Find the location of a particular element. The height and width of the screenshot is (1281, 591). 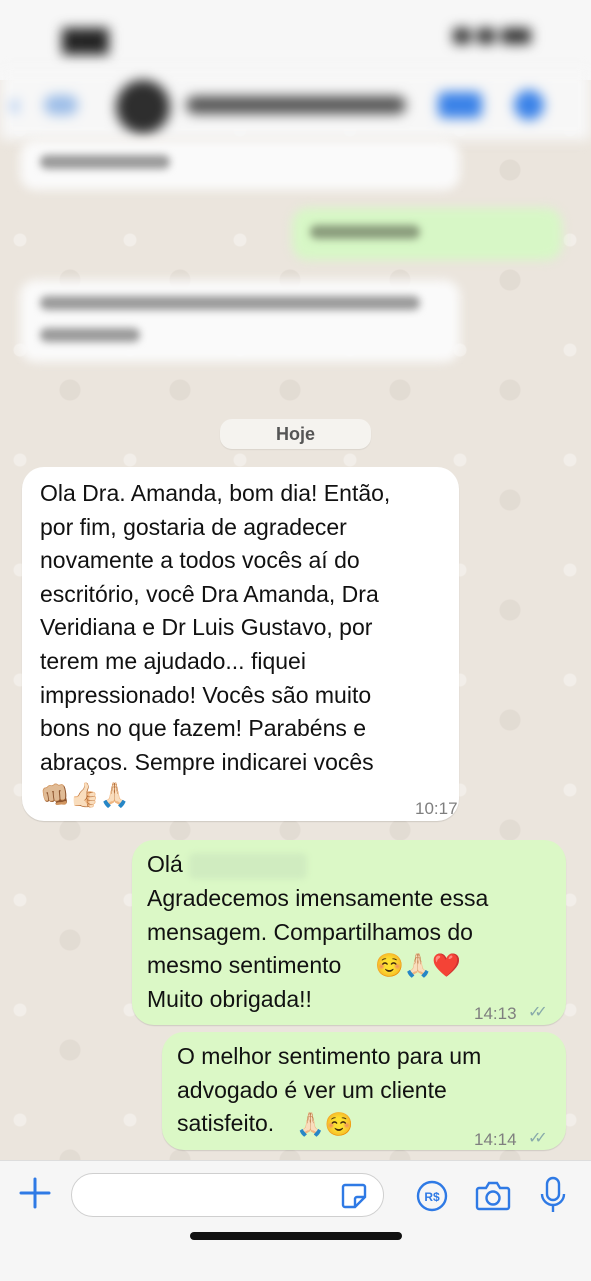

message-emoji: 👊🏼👍🏻🙏🏻 is located at coordinates (85, 795).